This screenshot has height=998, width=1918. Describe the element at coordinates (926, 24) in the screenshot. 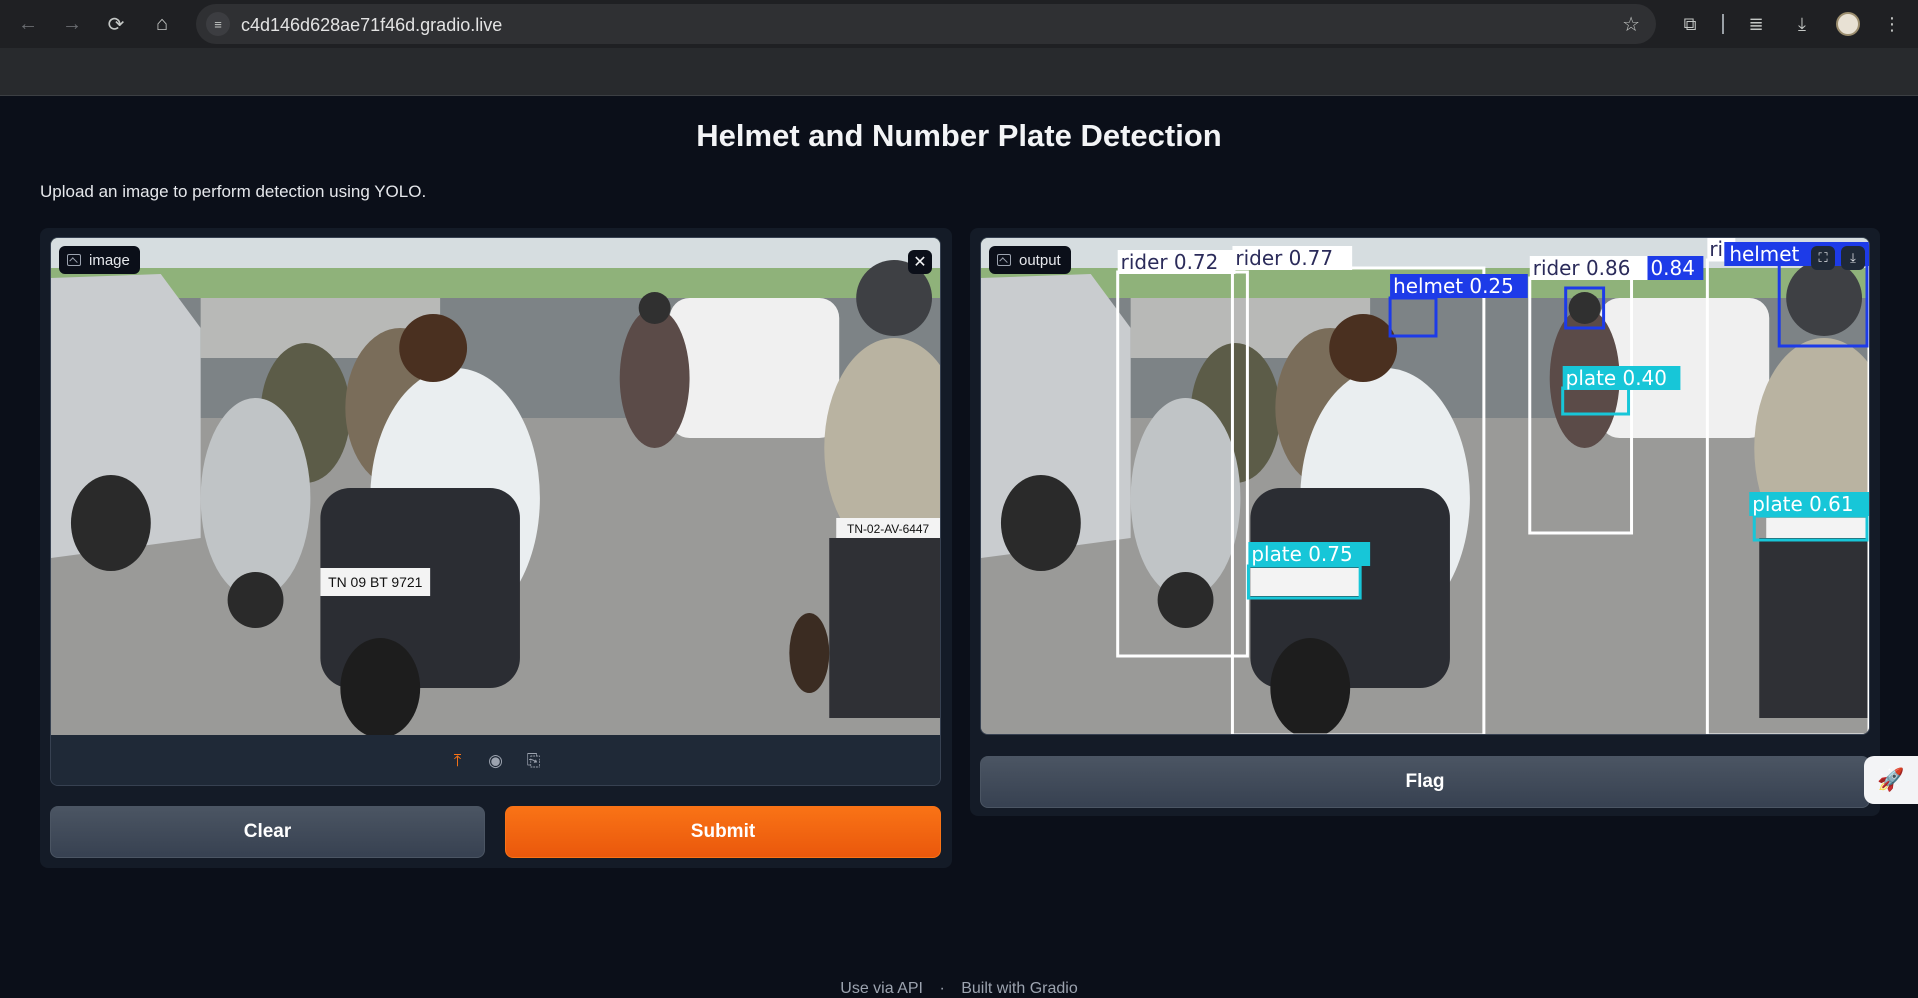

I see `address-bar: ≡ c4d146d628ae71f46d.gradio.live ☆` at that location.